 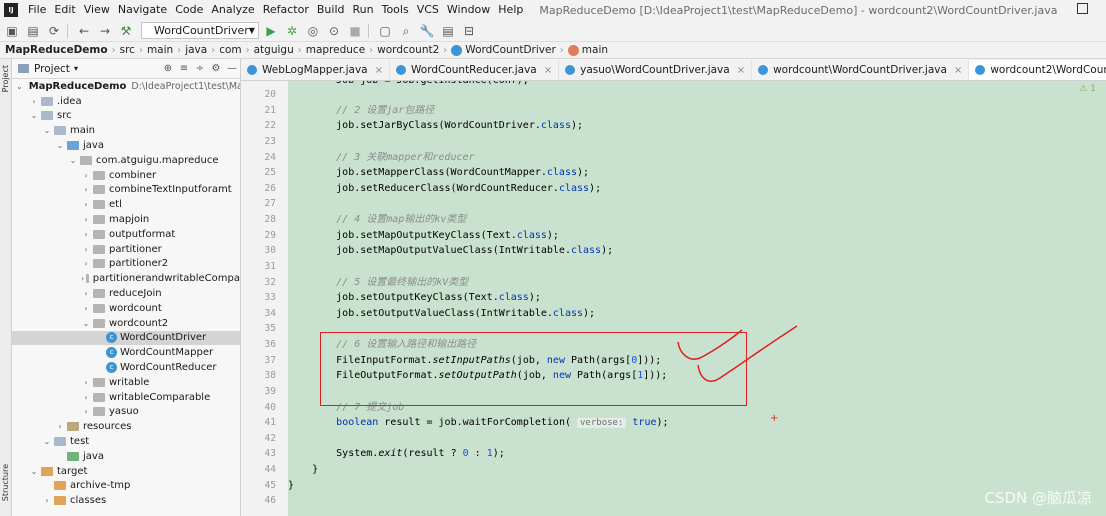 I want to click on tree-item: › partitioner, so click(x=126, y=249).